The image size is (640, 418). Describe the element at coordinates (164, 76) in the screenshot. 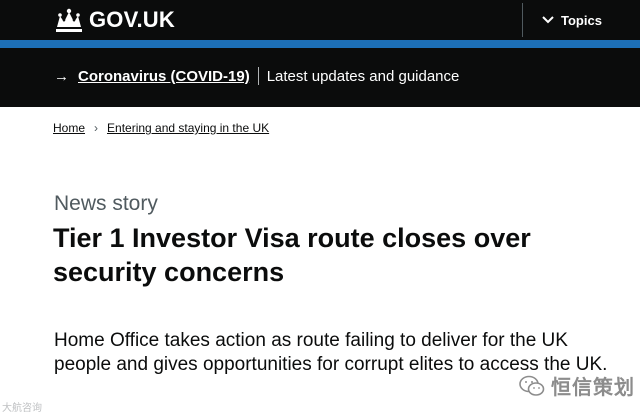

I see `covid-link: Coronavirus (COVID-19)` at that location.